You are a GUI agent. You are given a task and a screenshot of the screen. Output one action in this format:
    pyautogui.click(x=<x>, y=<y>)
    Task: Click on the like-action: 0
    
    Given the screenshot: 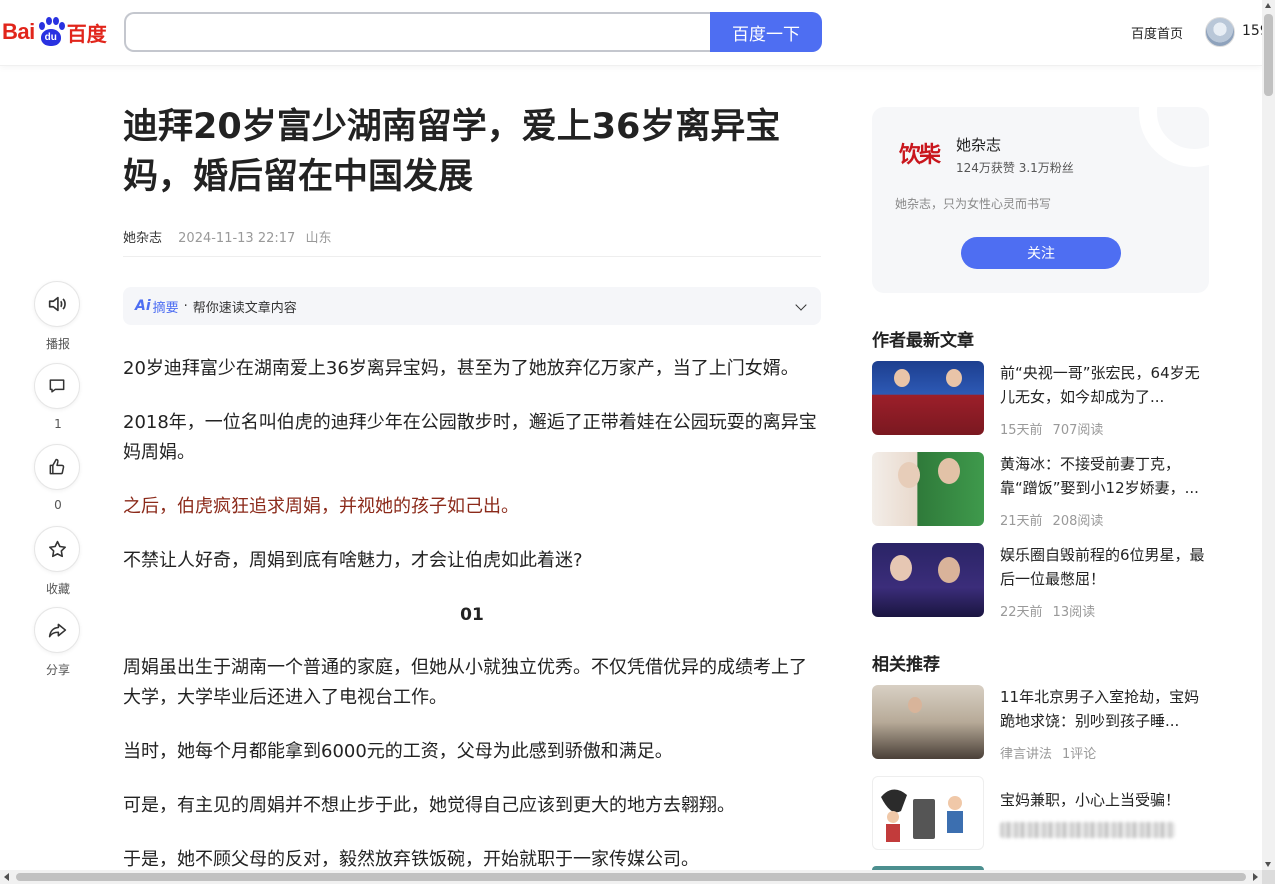 What is the action you would take?
    pyautogui.click(x=58, y=478)
    